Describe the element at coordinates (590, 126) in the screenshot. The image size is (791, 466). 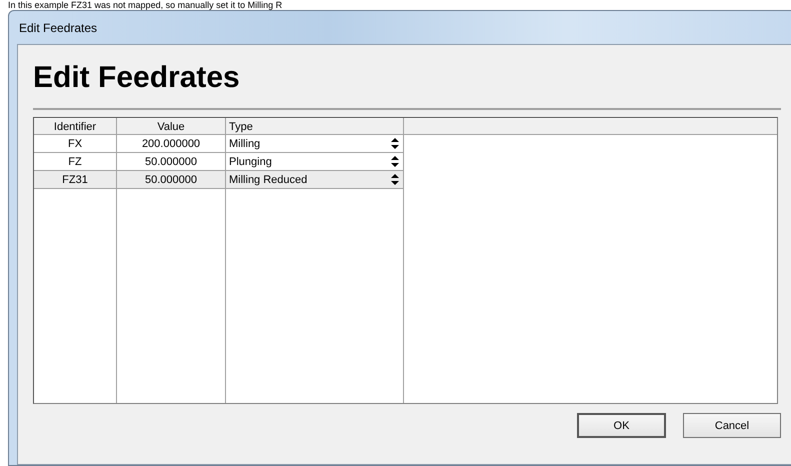
I see `column-header` at that location.